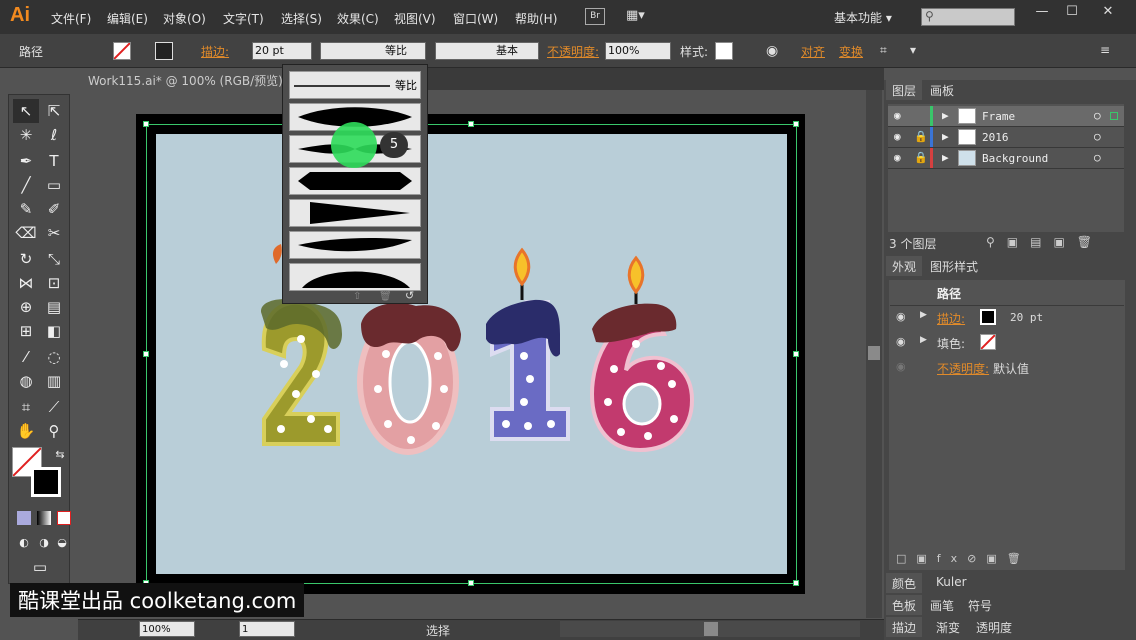 This screenshot has width=1136, height=640. I want to click on stroke-color-box, so click(46, 482).